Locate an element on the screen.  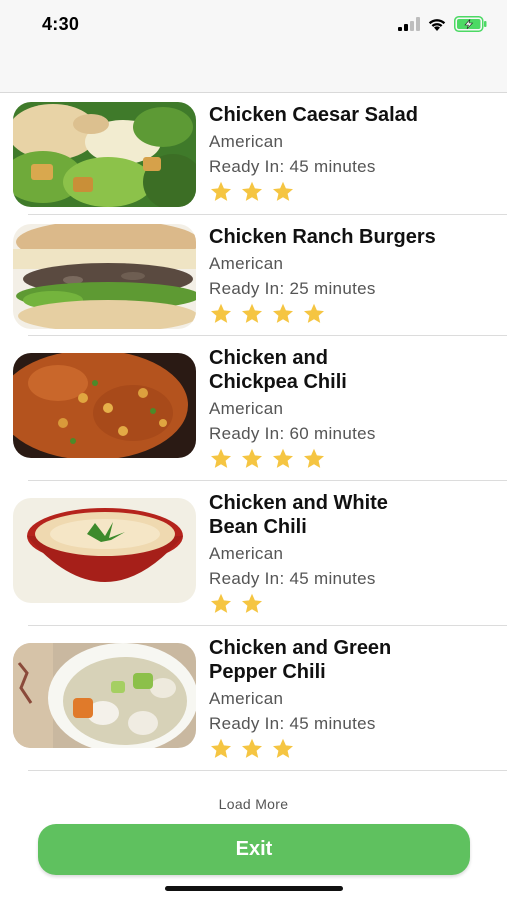
recipe-title-line-1: Chicken and is located at coordinates (268, 358).